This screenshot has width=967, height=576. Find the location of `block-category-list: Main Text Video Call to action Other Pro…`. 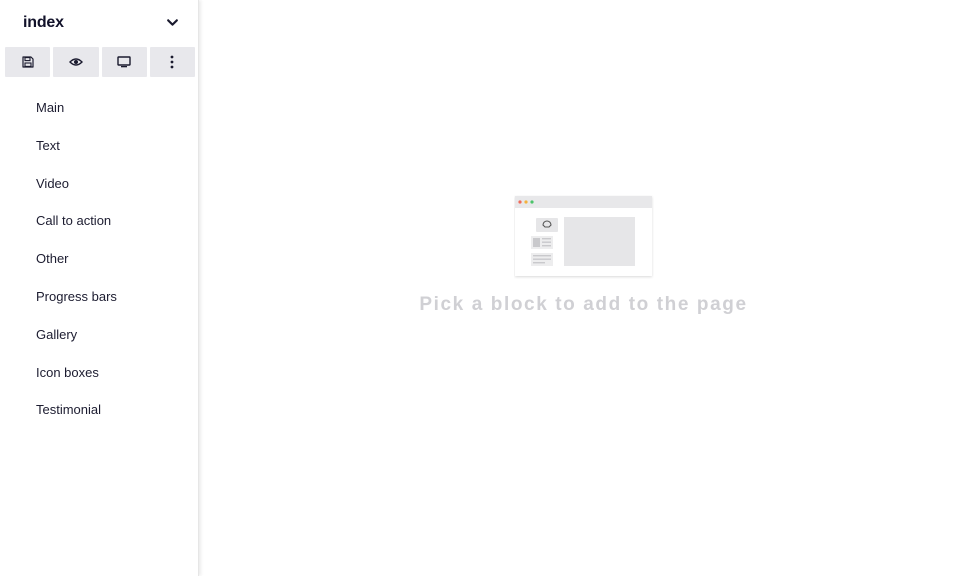

block-category-list: Main Text Video Call to action Other Pro… is located at coordinates (99, 259).